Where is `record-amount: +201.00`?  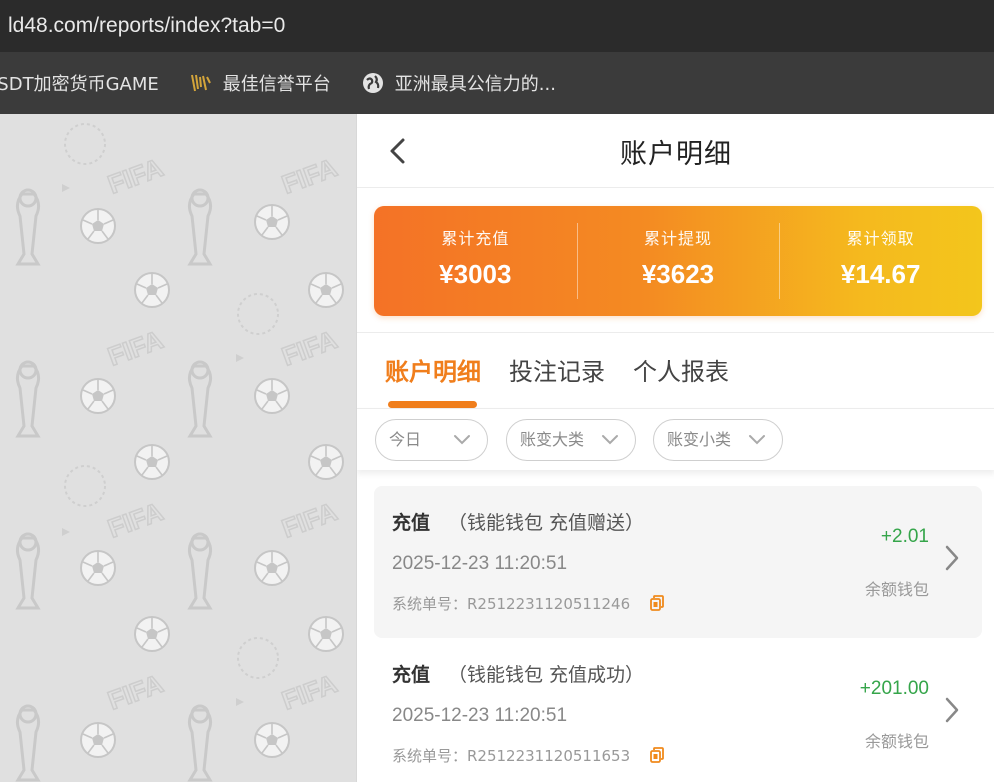
record-amount: +201.00 is located at coordinates (894, 688).